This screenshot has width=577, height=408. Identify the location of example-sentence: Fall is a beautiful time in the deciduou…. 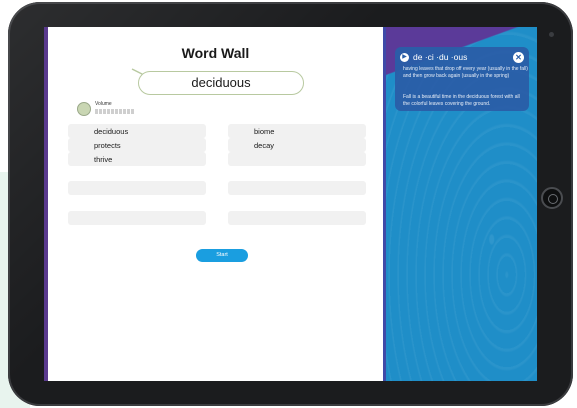
(461, 100).